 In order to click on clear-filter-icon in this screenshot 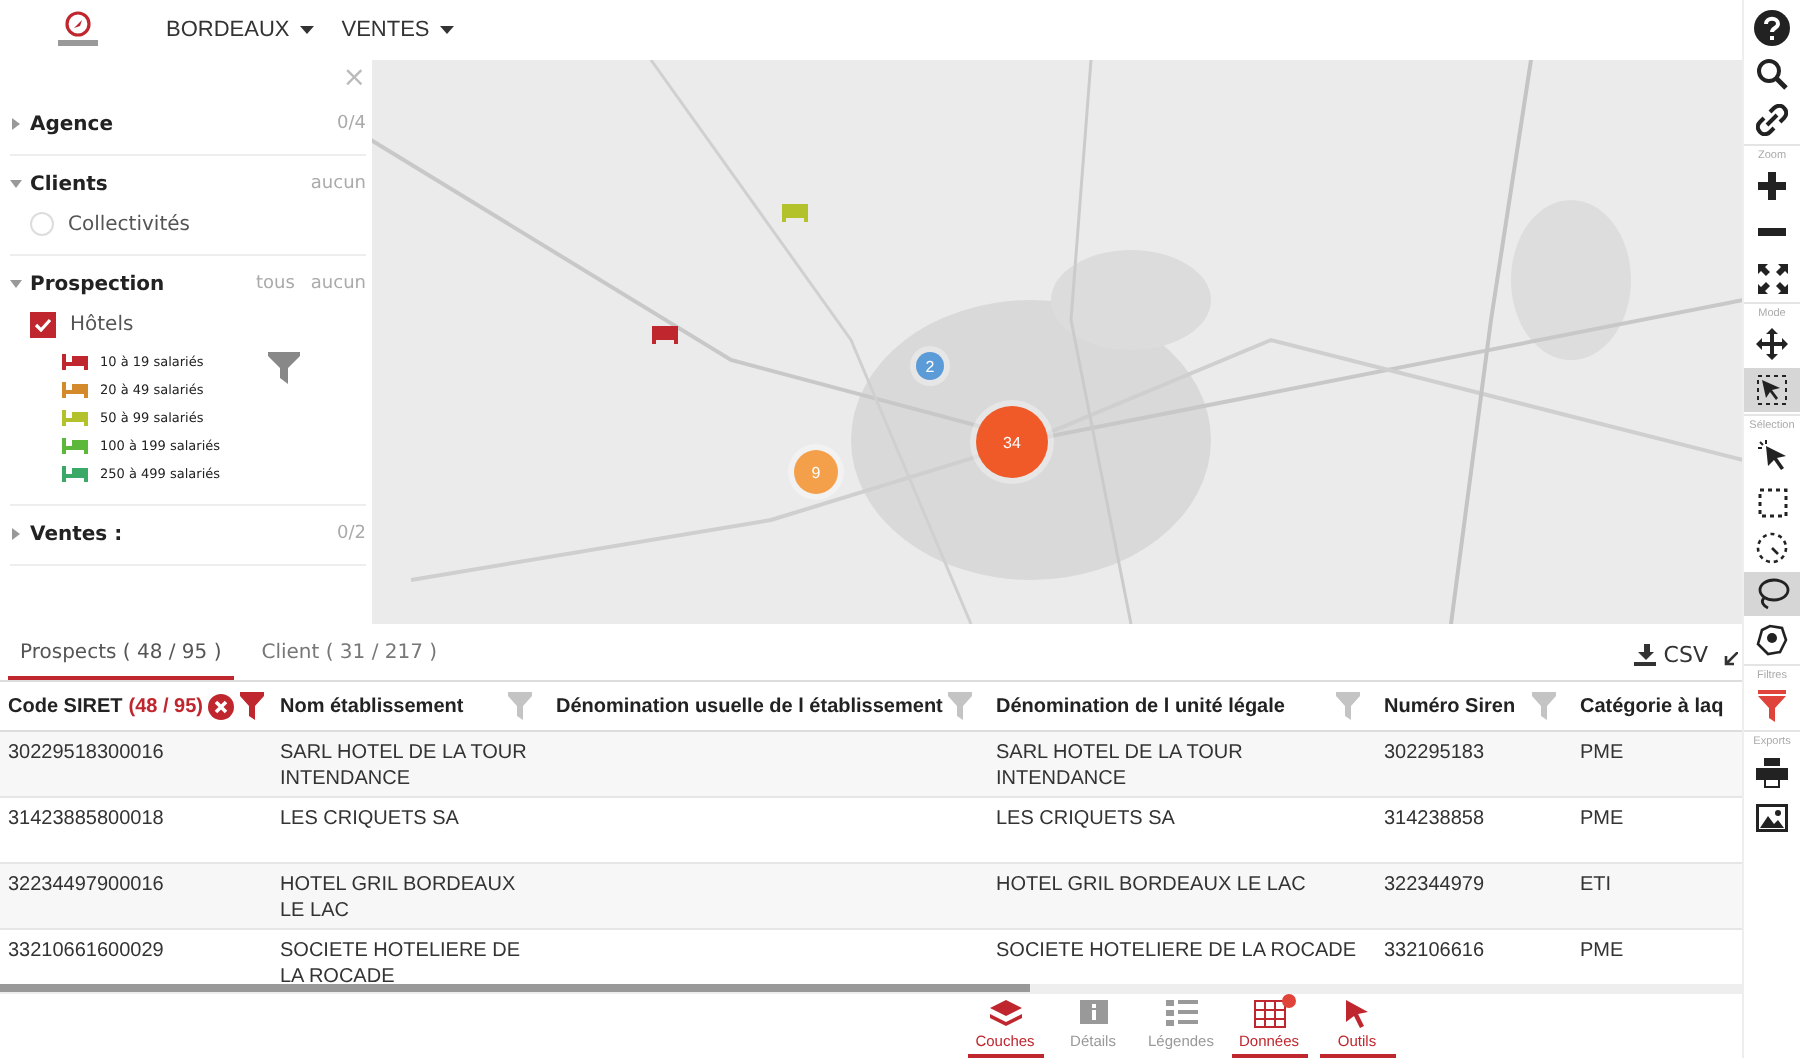, I will do `click(221, 706)`.